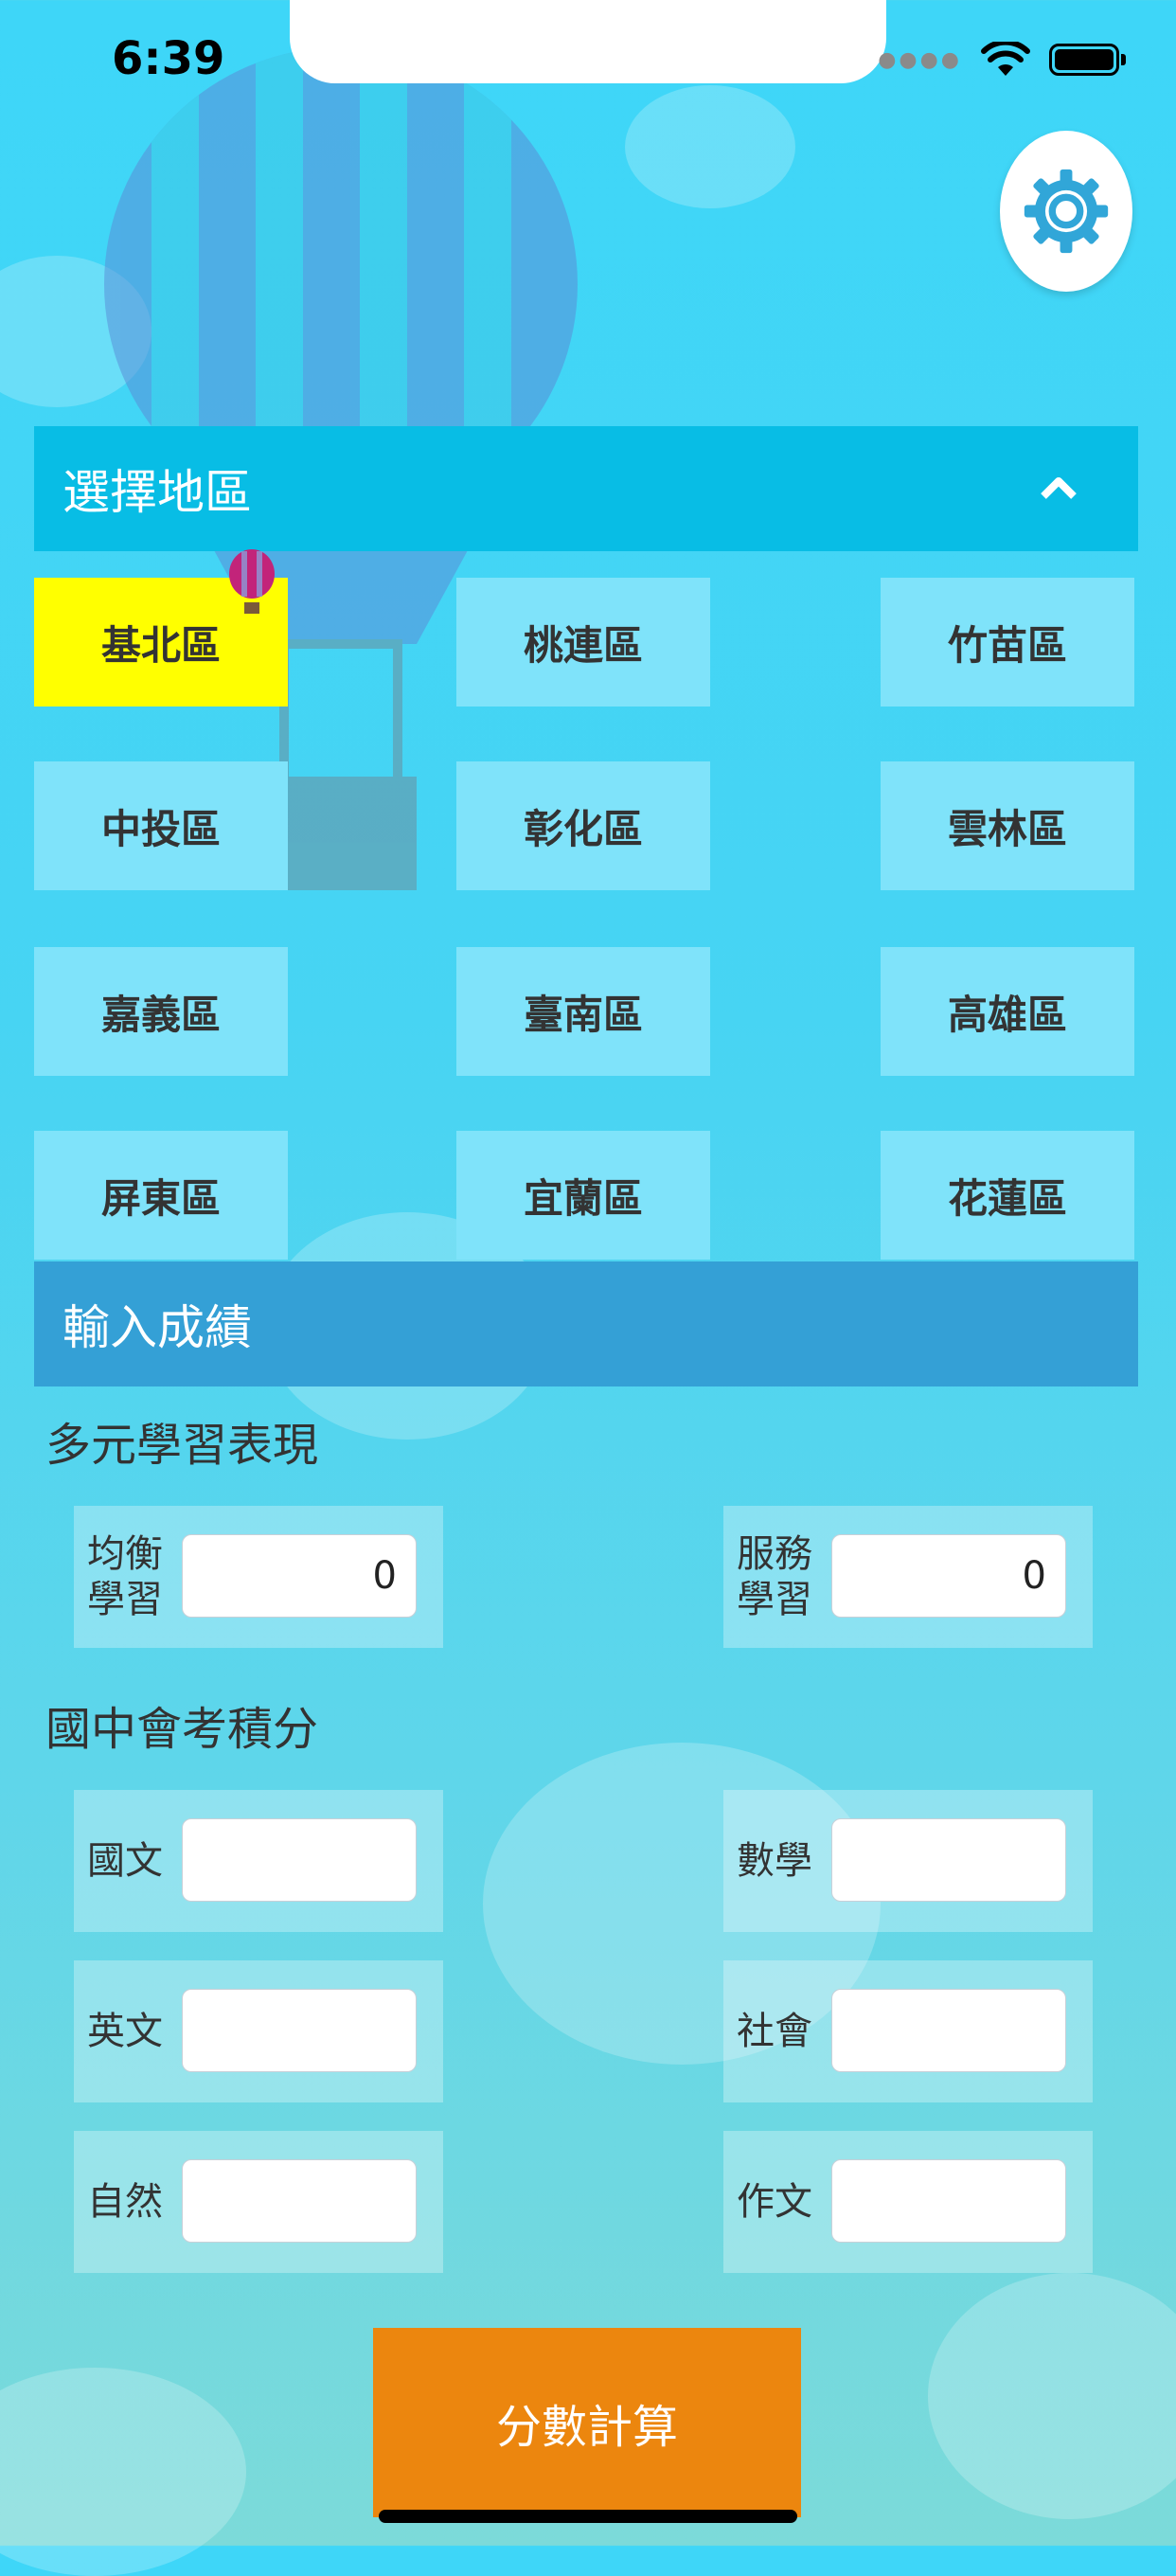  I want to click on english-score-input, so click(299, 2030).